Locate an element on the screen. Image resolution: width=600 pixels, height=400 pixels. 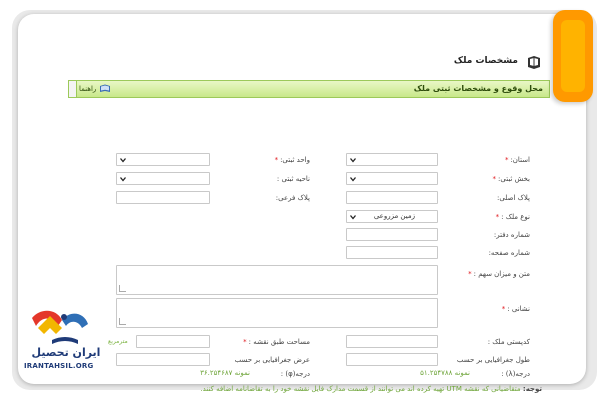
latitude-example: نمونه ۳۶.۲۵۴۶۸۷ is located at coordinates (225, 373).